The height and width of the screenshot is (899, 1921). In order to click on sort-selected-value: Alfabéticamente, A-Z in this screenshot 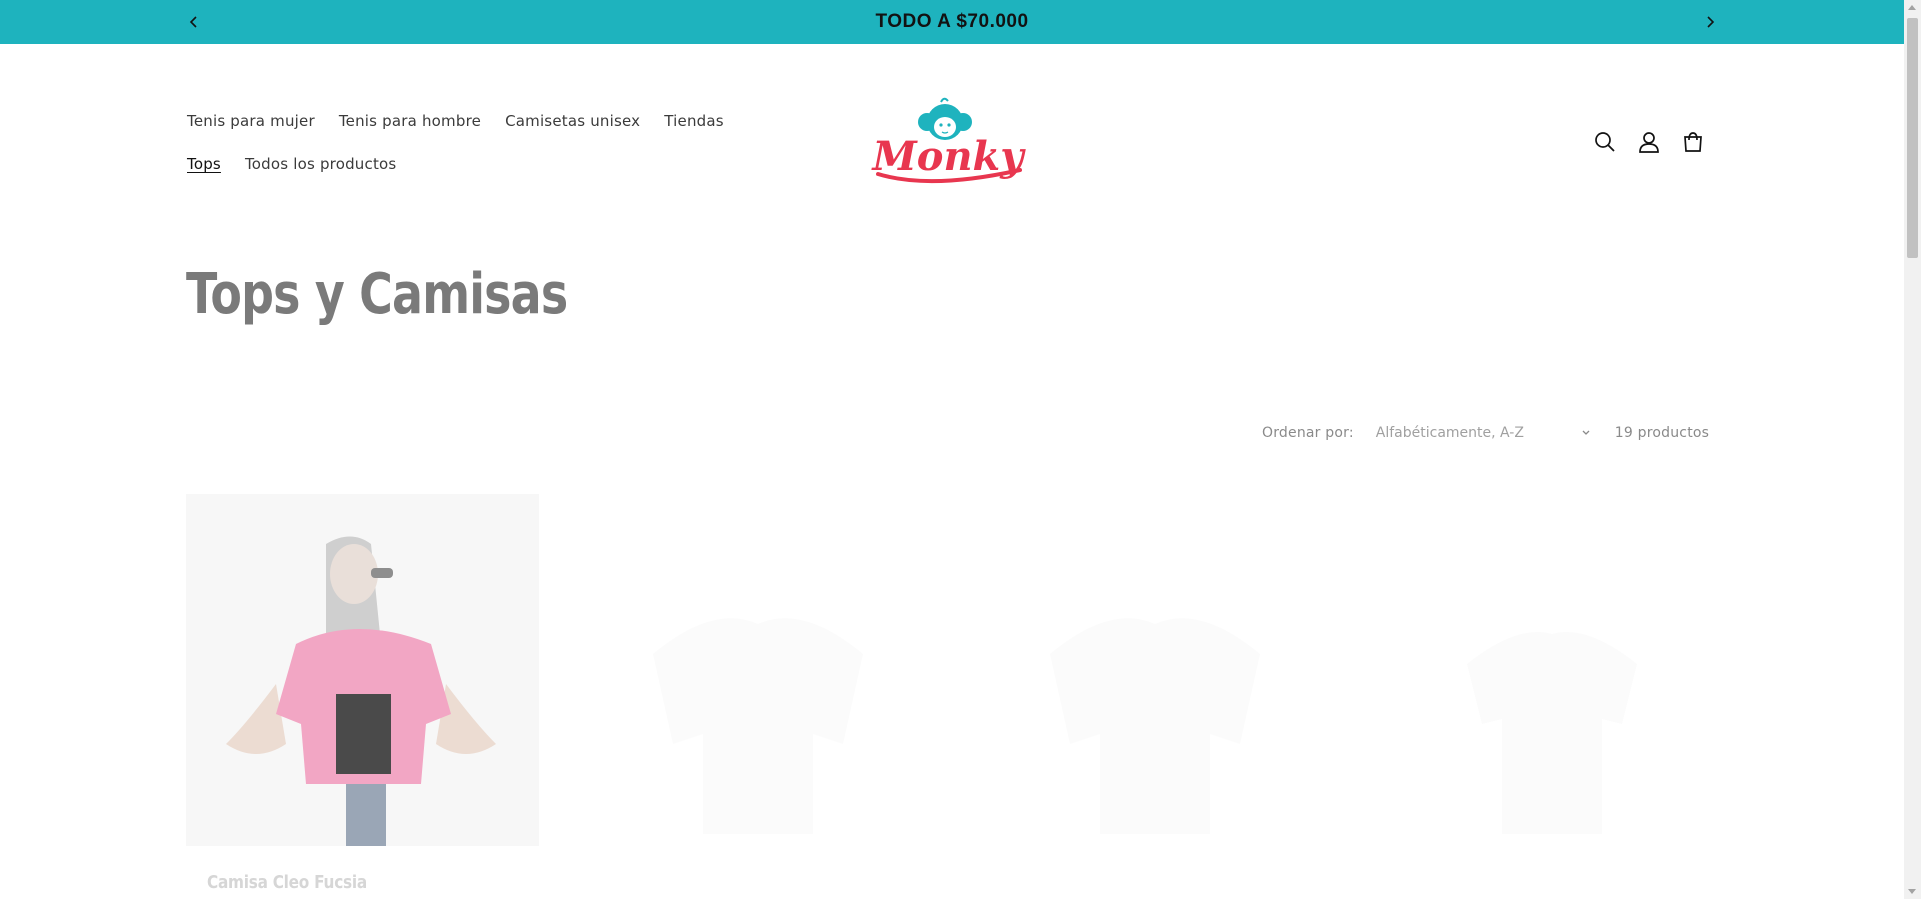, I will do `click(1449, 433)`.